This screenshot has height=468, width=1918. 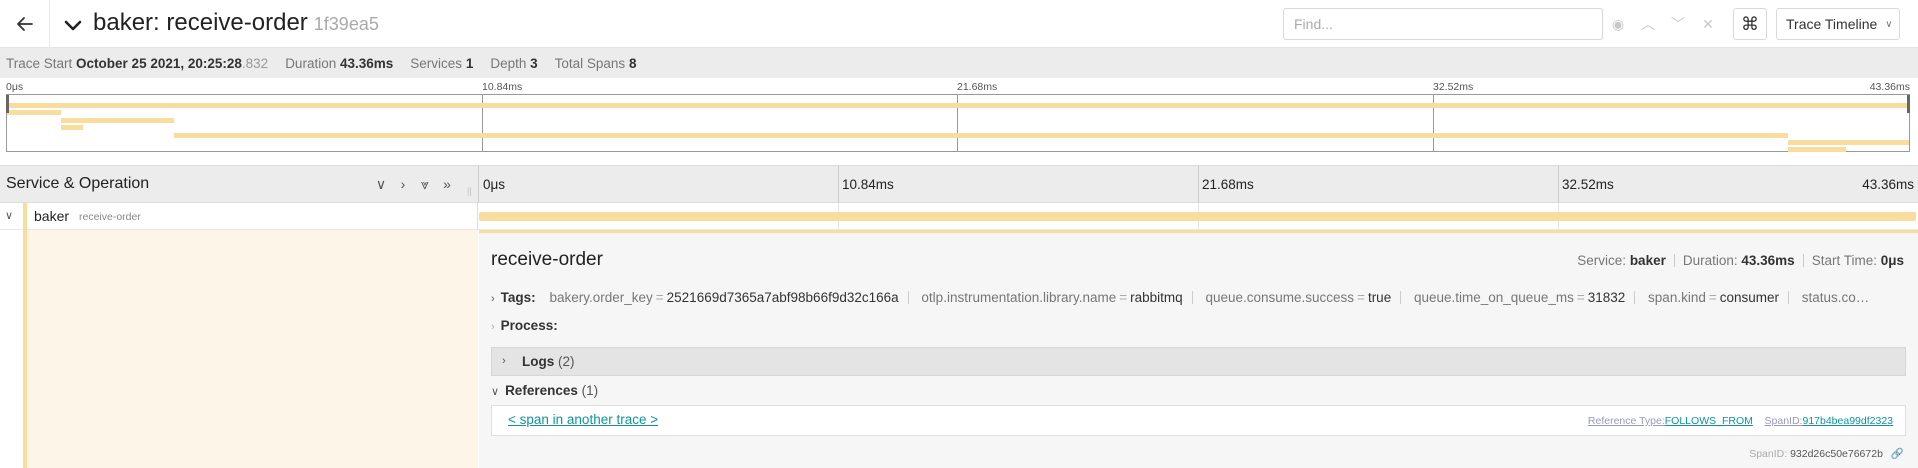 What do you see at coordinates (381, 184) in the screenshot?
I see `collapse-one-icon: ∨` at bounding box center [381, 184].